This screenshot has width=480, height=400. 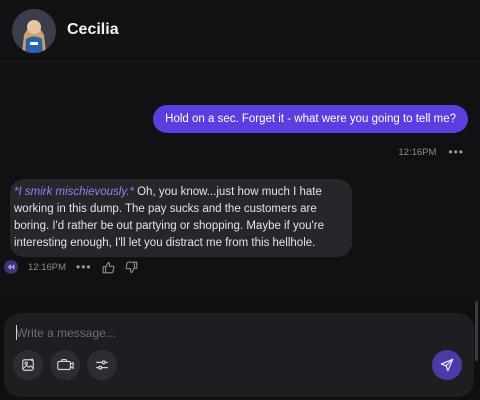 What do you see at coordinates (93, 29) in the screenshot?
I see `character-name: Cecilia` at bounding box center [93, 29].